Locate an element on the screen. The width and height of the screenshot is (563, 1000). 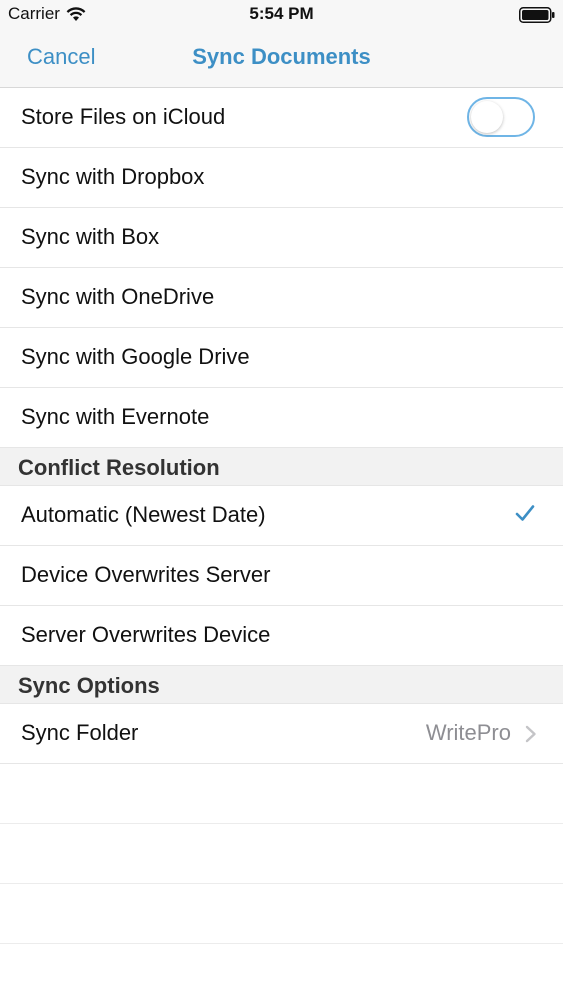
status-bar: Carrier 5:54 PM is located at coordinates (281, 15).